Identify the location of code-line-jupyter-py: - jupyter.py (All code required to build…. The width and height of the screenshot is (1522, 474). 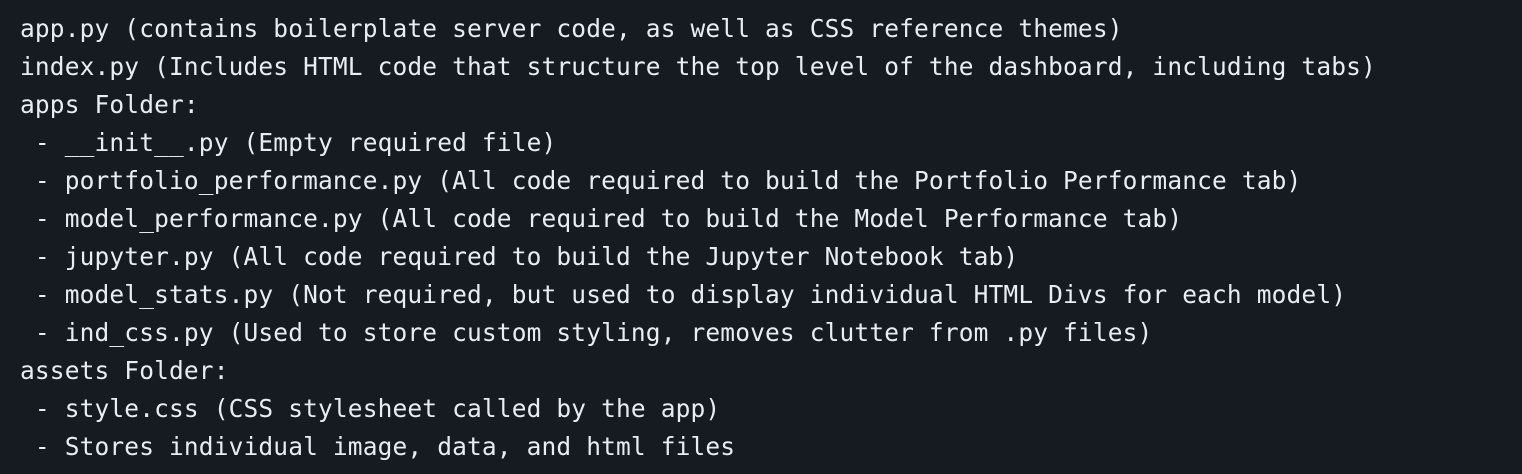
(519, 256).